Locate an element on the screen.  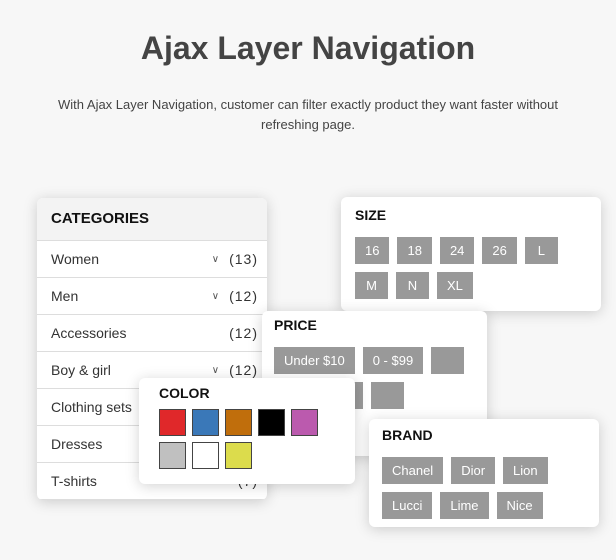
brand-option: Lime is located at coordinates (464, 505).